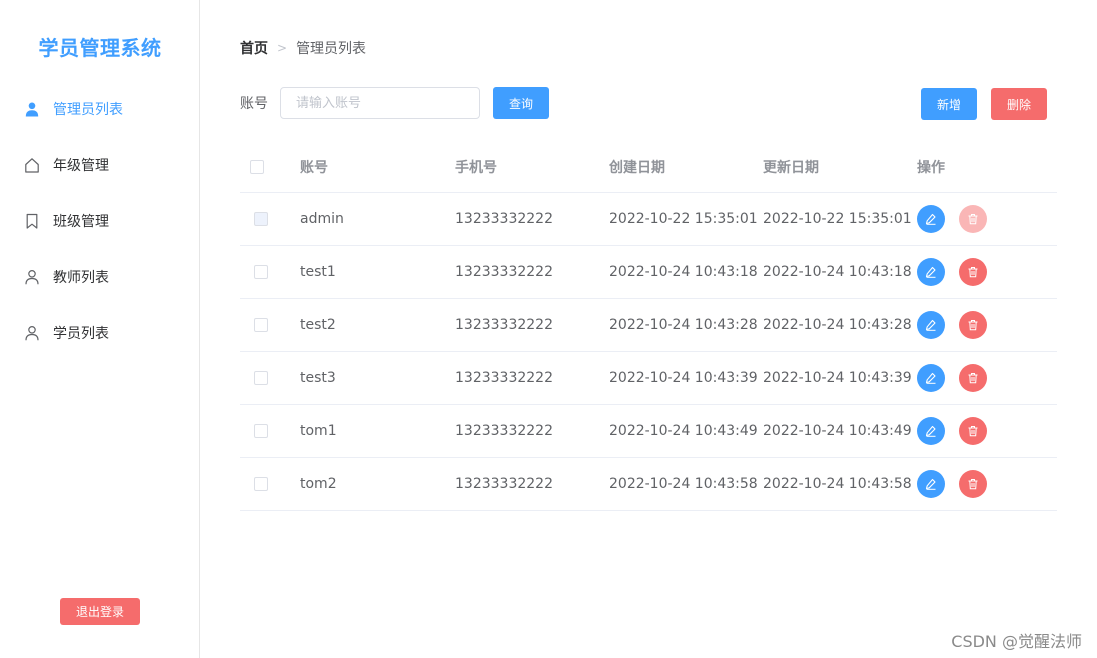 The height and width of the screenshot is (658, 1097). Describe the element at coordinates (949, 104) in the screenshot. I see `add-button: 新增` at that location.